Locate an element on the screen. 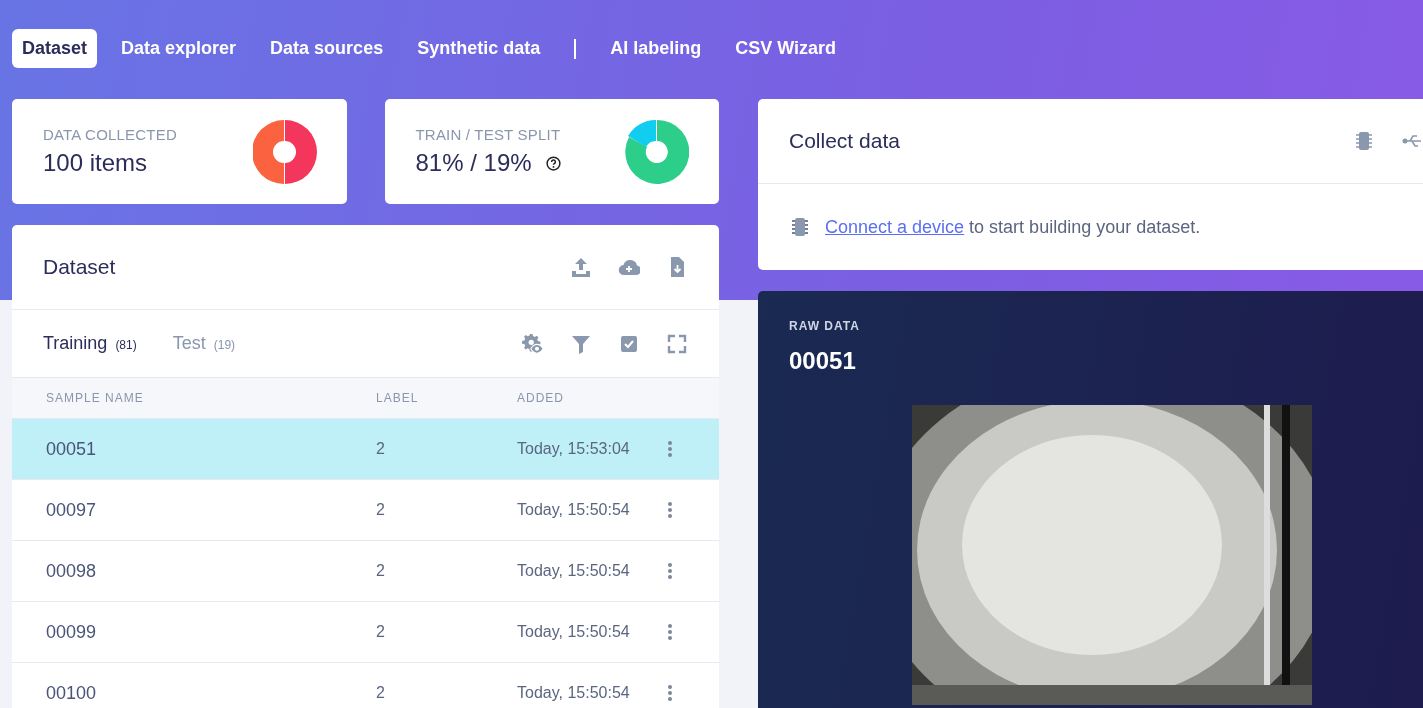 The image size is (1423, 708). card-title: Collect data is located at coordinates (844, 141).